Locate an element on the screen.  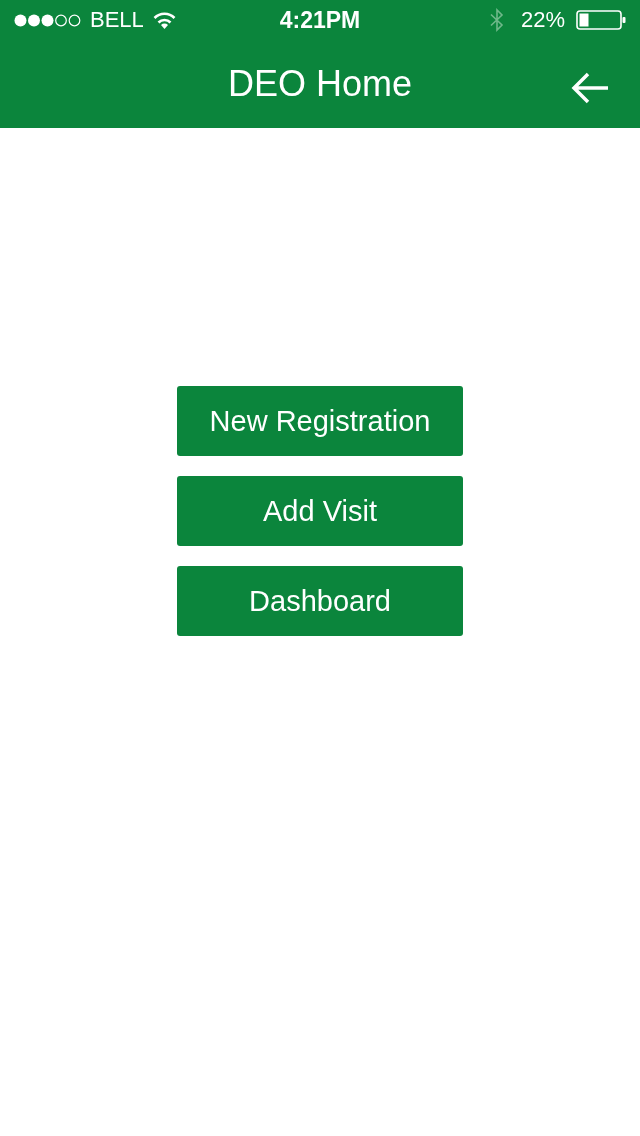
menu-button: Dashboard is located at coordinates (320, 601).